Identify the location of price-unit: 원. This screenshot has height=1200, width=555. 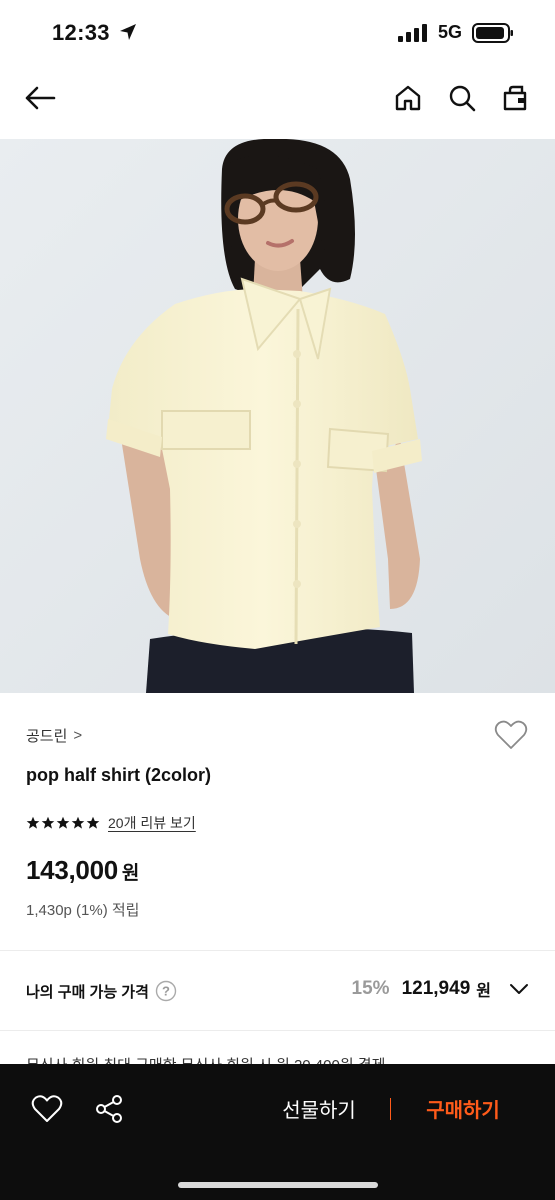
(130, 873).